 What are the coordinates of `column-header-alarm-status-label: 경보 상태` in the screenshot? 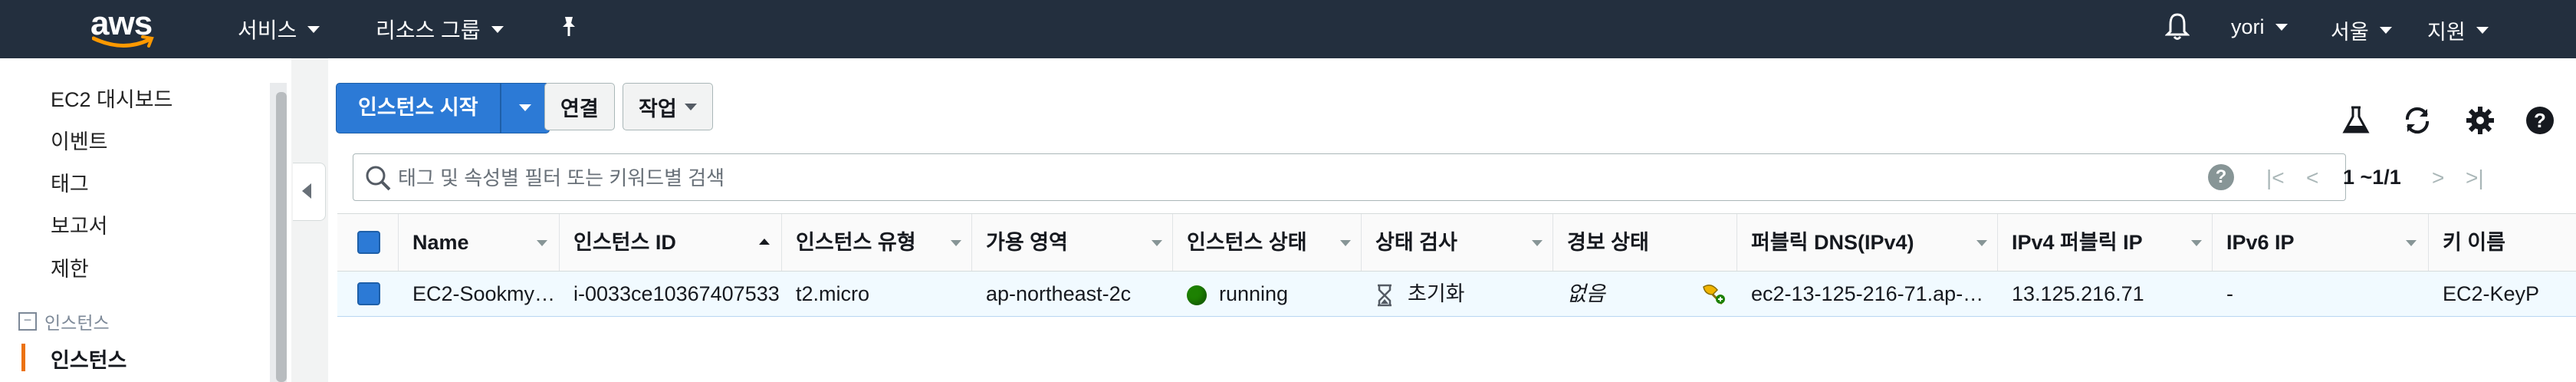 It's located at (1608, 242).